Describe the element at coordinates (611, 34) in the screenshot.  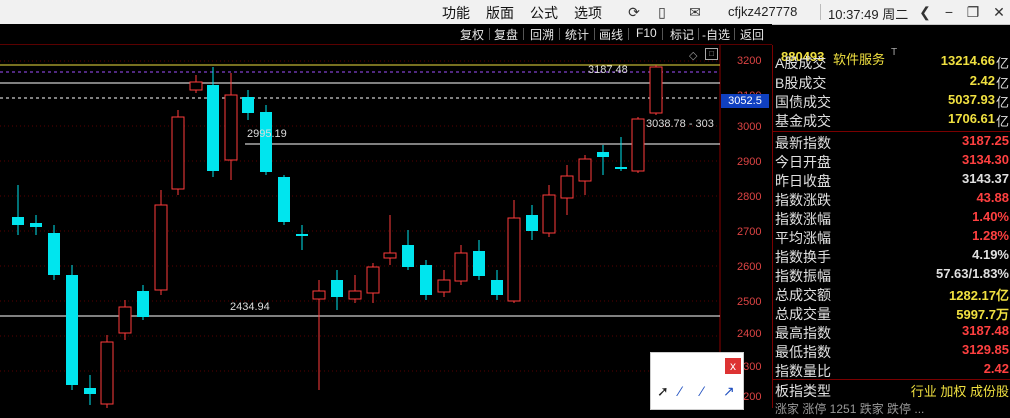
I see `tool-draw-line: 画线` at that location.